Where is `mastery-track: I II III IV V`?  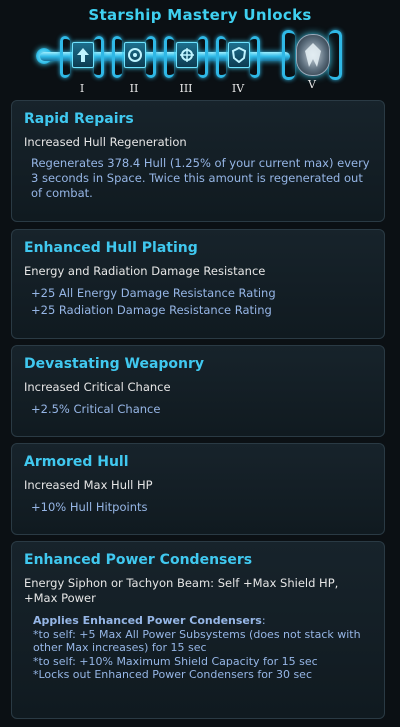
mastery-track: I II III IV V is located at coordinates (200, 61).